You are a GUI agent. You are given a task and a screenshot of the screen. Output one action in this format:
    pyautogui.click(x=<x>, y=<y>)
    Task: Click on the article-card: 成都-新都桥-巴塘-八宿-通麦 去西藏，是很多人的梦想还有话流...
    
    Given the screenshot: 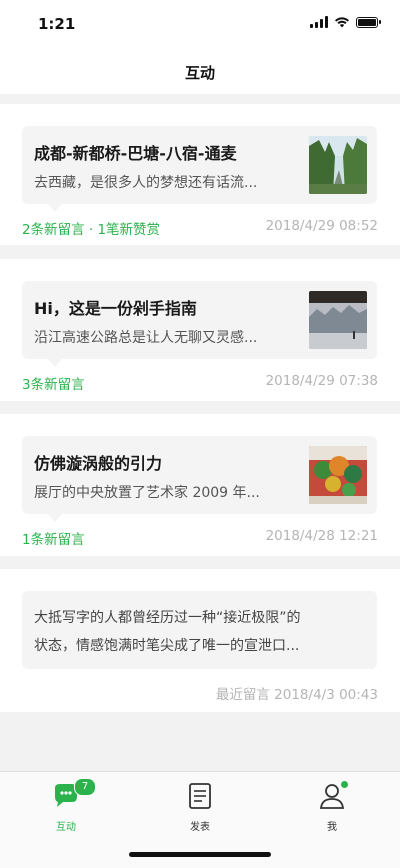 What is the action you would take?
    pyautogui.click(x=199, y=169)
    